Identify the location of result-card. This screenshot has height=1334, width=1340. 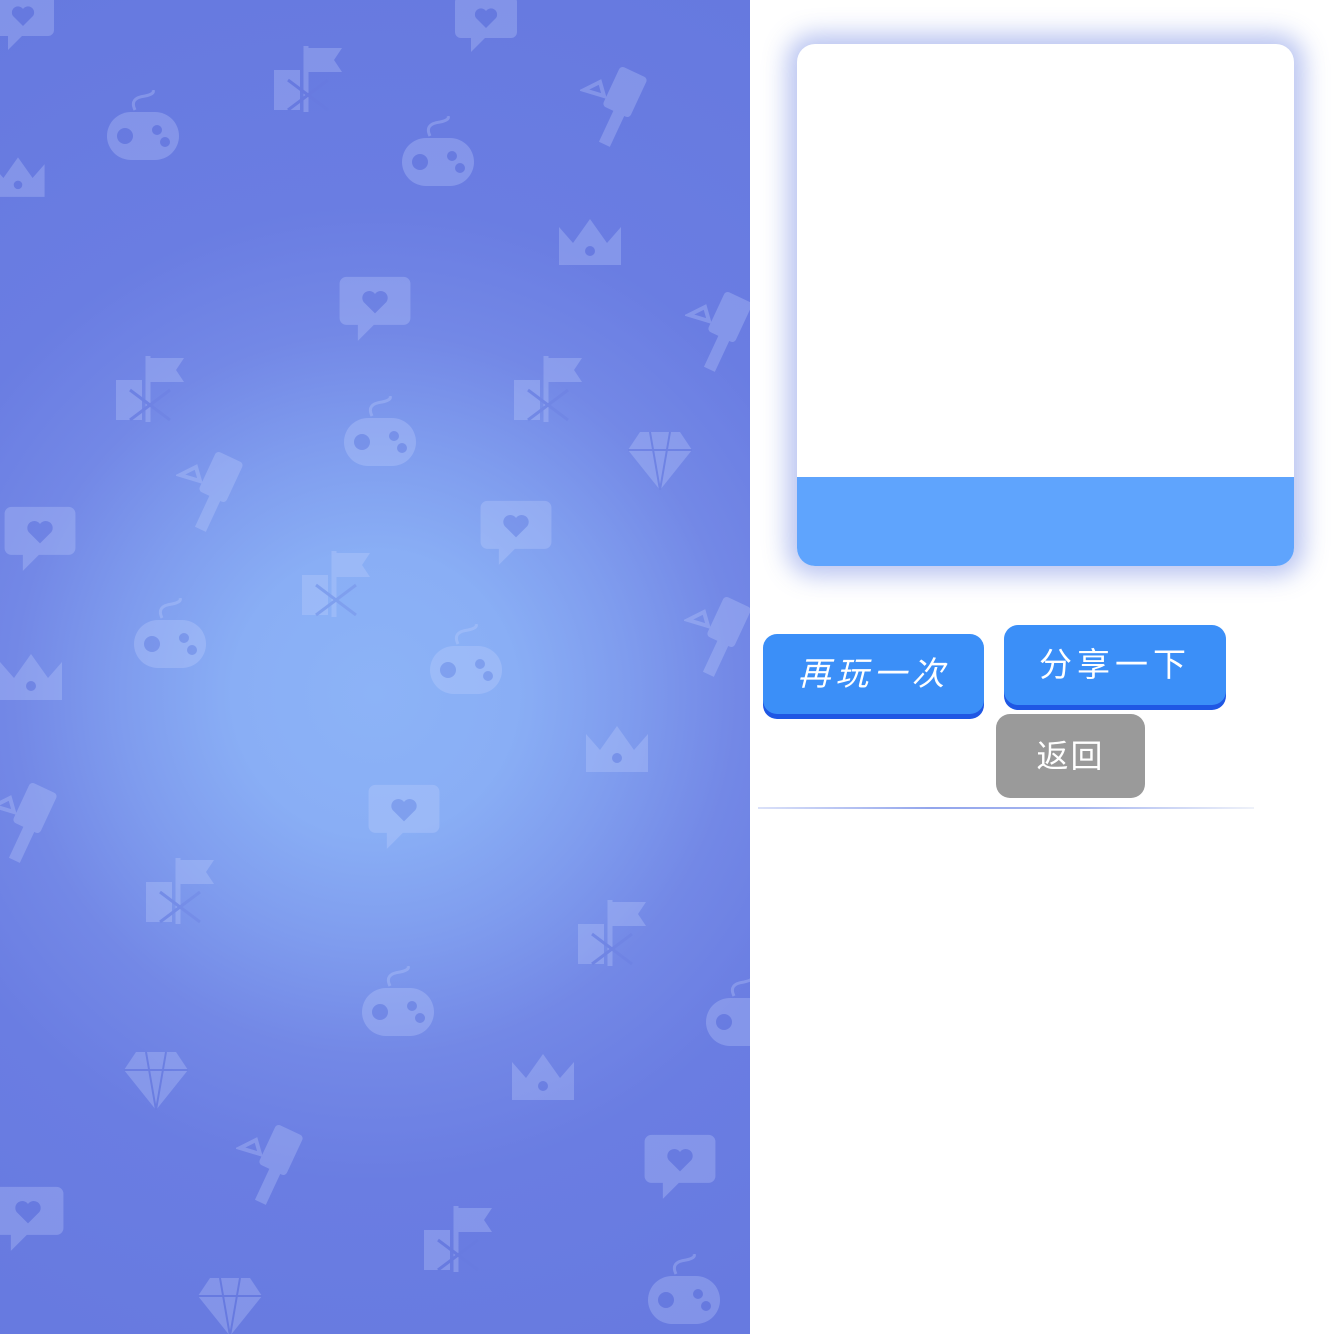
(1045, 305).